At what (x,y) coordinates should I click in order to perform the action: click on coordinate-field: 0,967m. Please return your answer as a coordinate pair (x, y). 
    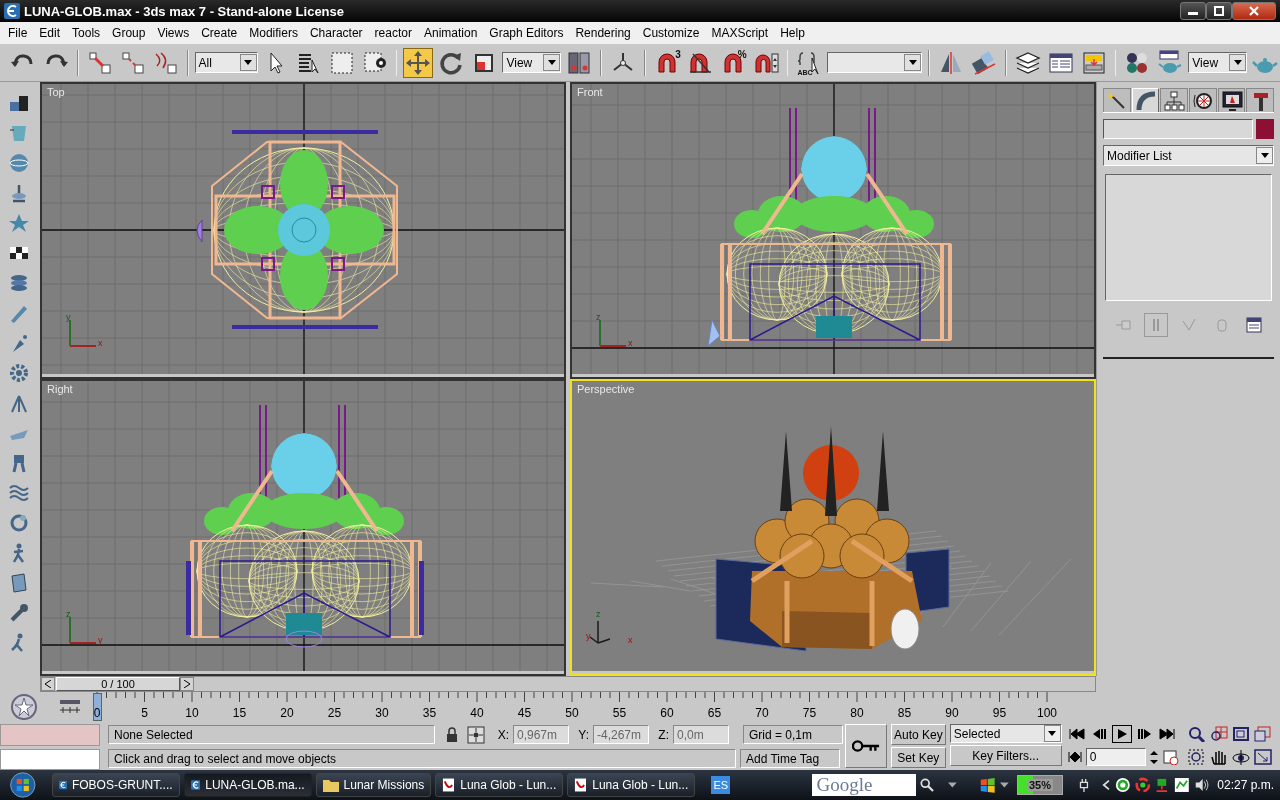
    Looking at the image, I should click on (541, 734).